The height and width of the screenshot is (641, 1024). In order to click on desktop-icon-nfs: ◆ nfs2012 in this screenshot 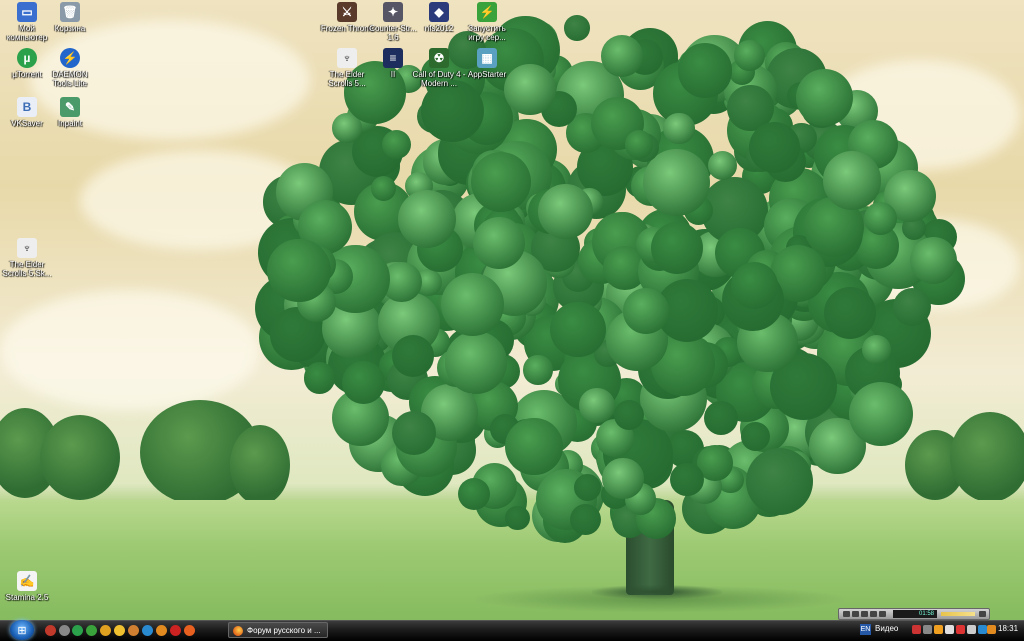, I will do `click(439, 17)`.